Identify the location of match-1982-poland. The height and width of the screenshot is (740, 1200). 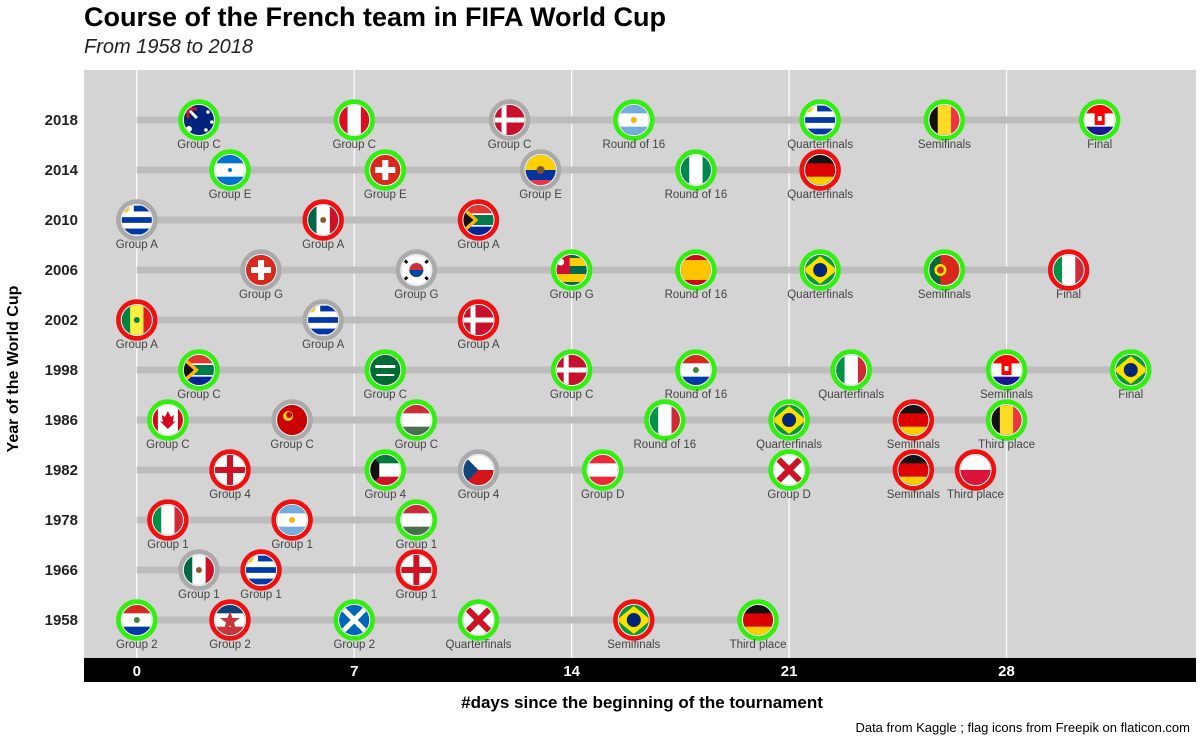
(975, 470).